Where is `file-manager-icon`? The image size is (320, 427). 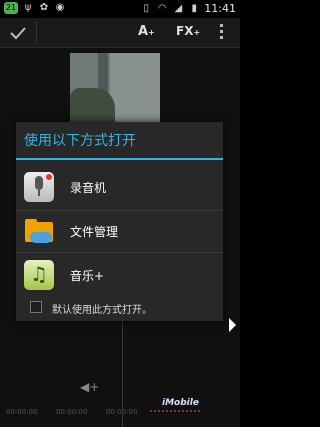 file-manager-icon is located at coordinates (39, 231).